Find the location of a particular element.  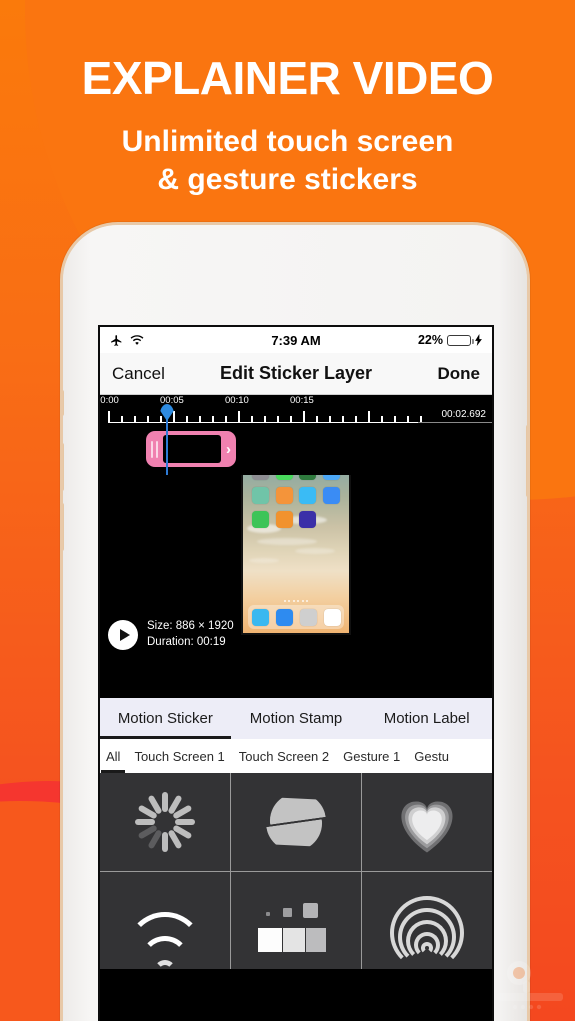

subtab-touch-screen-2: Touch Screen 2 is located at coordinates (284, 756).